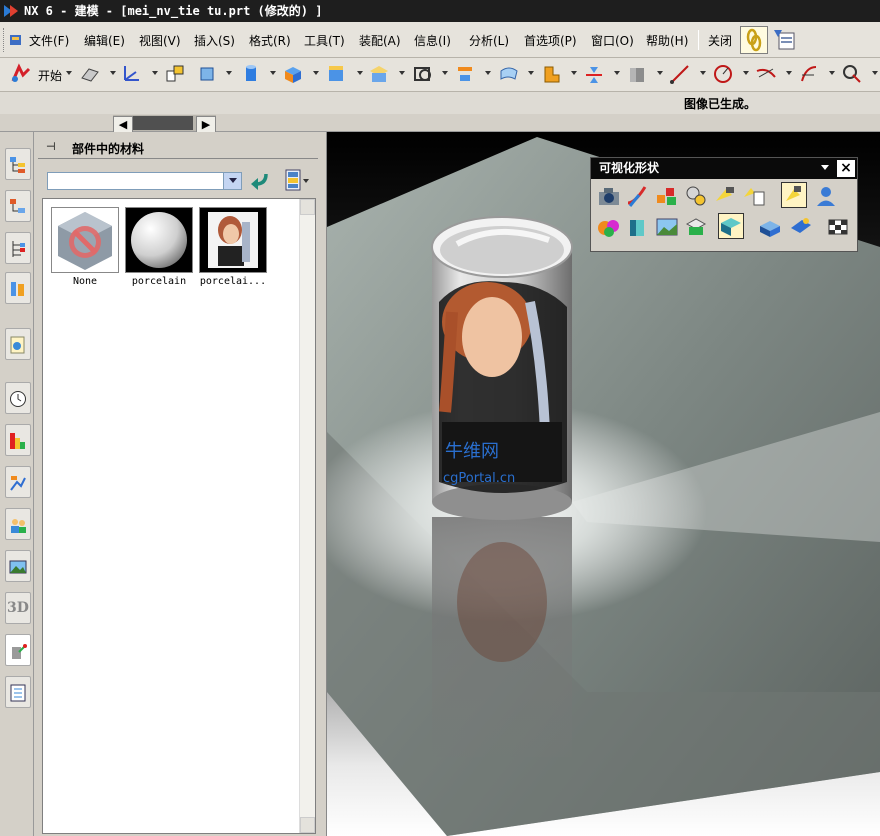 This screenshot has width=880, height=836. What do you see at coordinates (551, 74) in the screenshot?
I see `sweep-icon` at bounding box center [551, 74].